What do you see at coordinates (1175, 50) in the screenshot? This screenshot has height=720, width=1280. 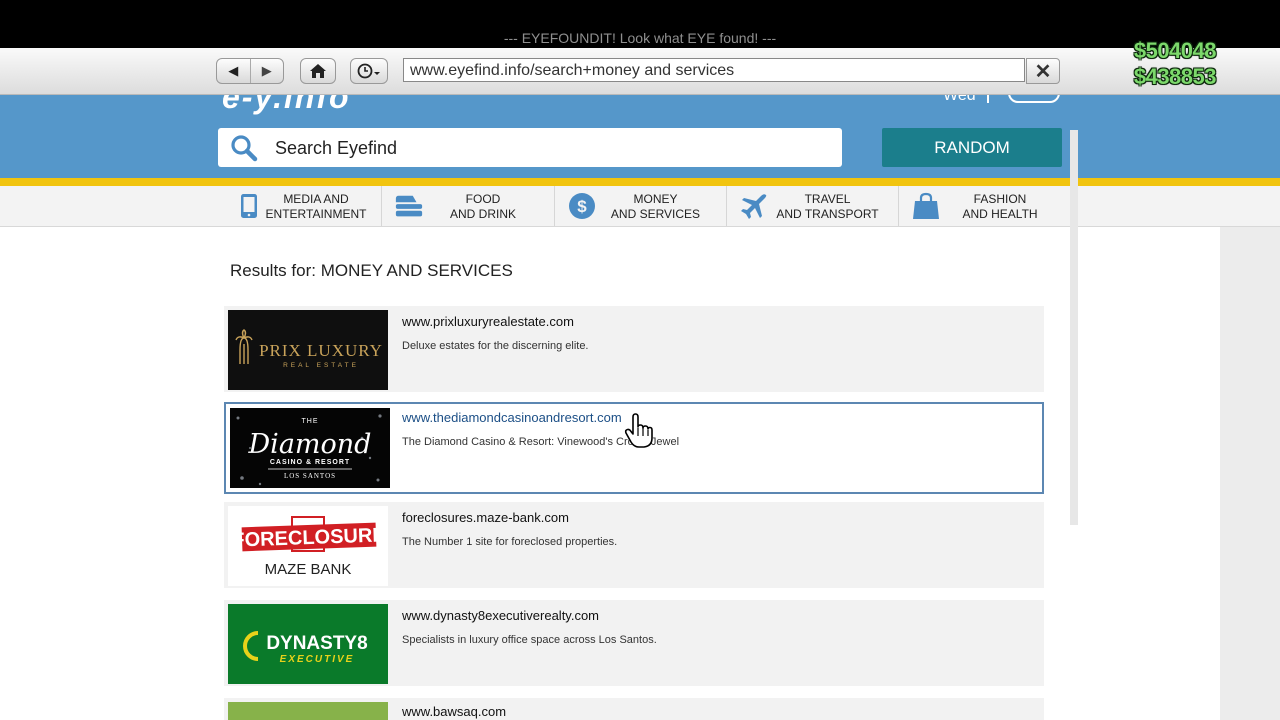 I see `cash-balance: $504048` at bounding box center [1175, 50].